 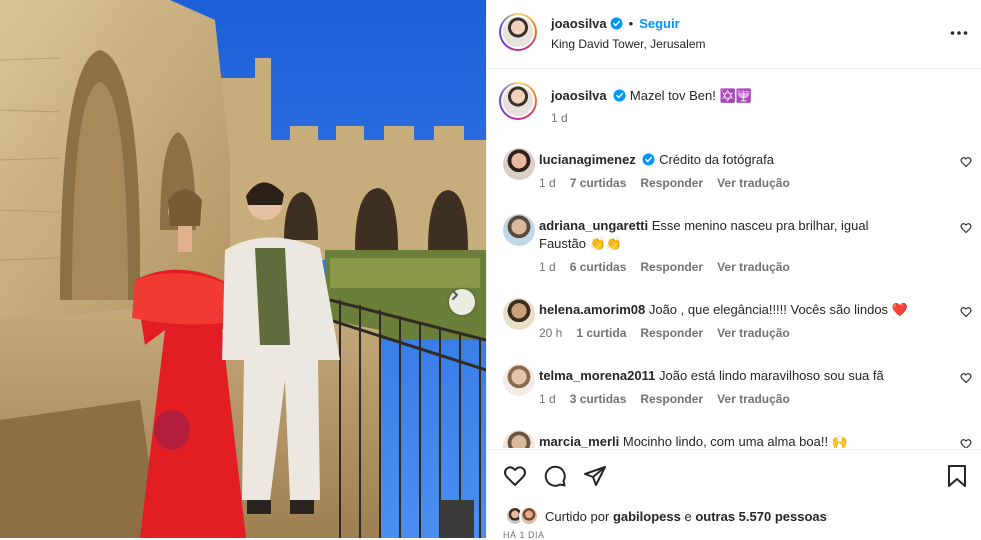 What do you see at coordinates (550, 333) in the screenshot?
I see `comment-time: 20 h` at bounding box center [550, 333].